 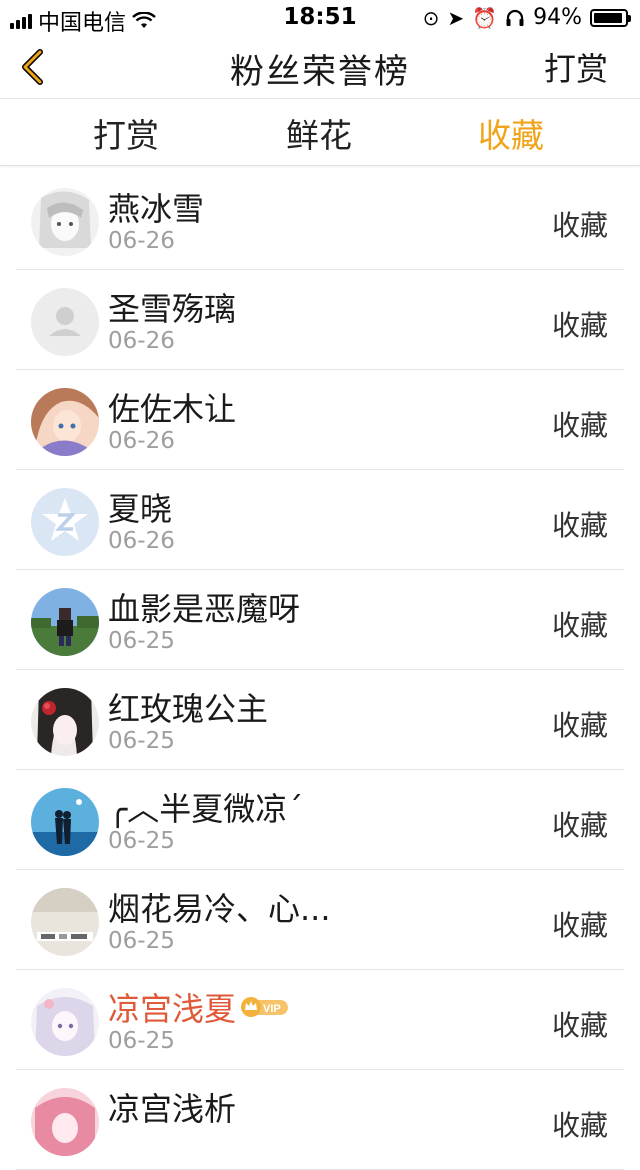 What do you see at coordinates (320, 18) in the screenshot?
I see `status-bar: 中国电信 18:51 ⊙ ➤ ⏰ 94%` at bounding box center [320, 18].